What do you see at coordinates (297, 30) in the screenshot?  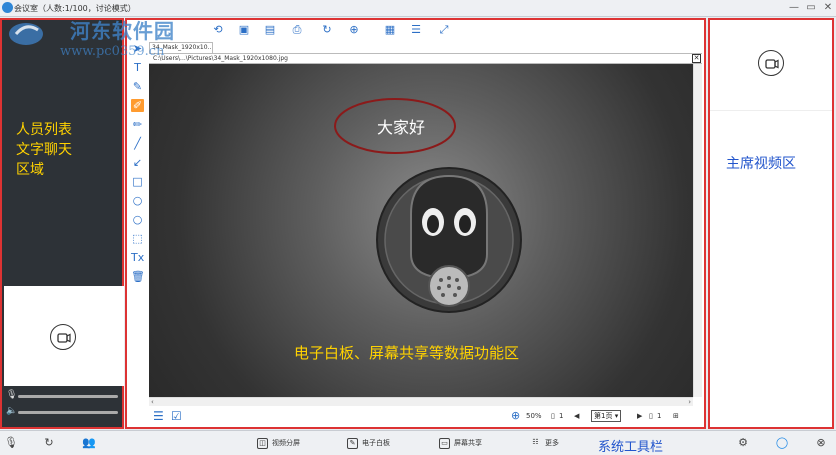 I see `print-icon: ⎙` at bounding box center [297, 30].